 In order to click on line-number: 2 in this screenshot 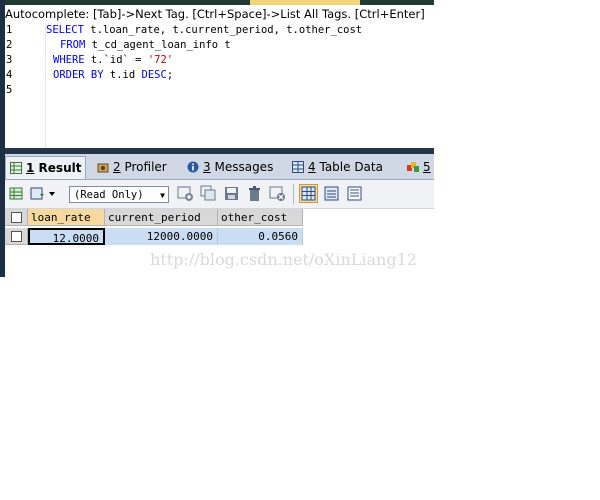, I will do `click(9, 45)`.